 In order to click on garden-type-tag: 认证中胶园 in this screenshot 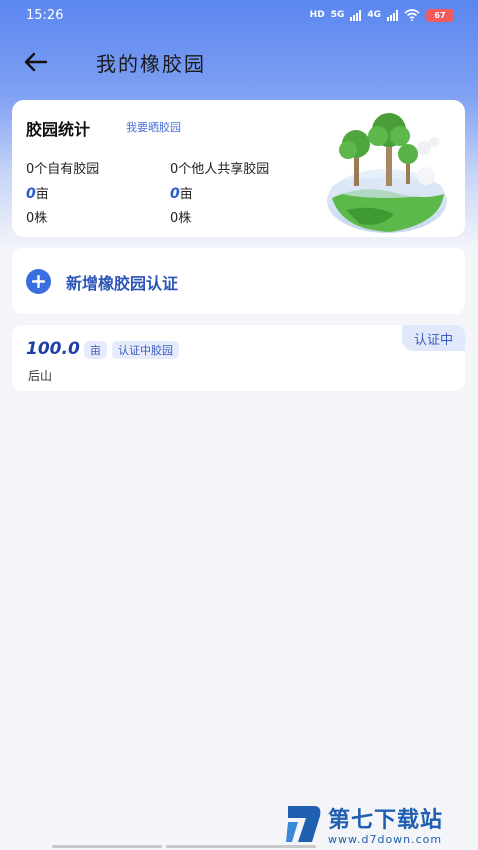, I will do `click(145, 350)`.